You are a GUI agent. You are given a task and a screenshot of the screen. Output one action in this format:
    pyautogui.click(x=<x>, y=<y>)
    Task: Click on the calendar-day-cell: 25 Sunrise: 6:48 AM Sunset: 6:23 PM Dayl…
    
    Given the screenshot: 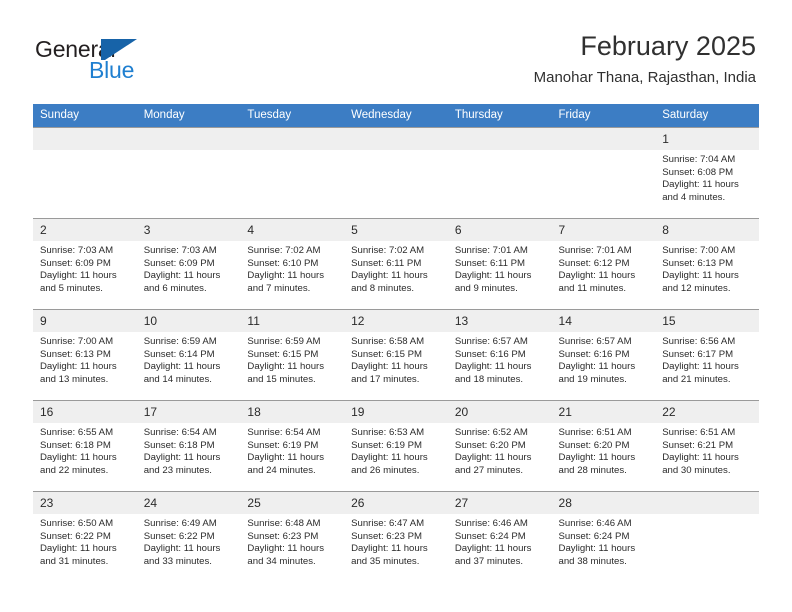 What is the action you would take?
    pyautogui.click(x=292, y=536)
    